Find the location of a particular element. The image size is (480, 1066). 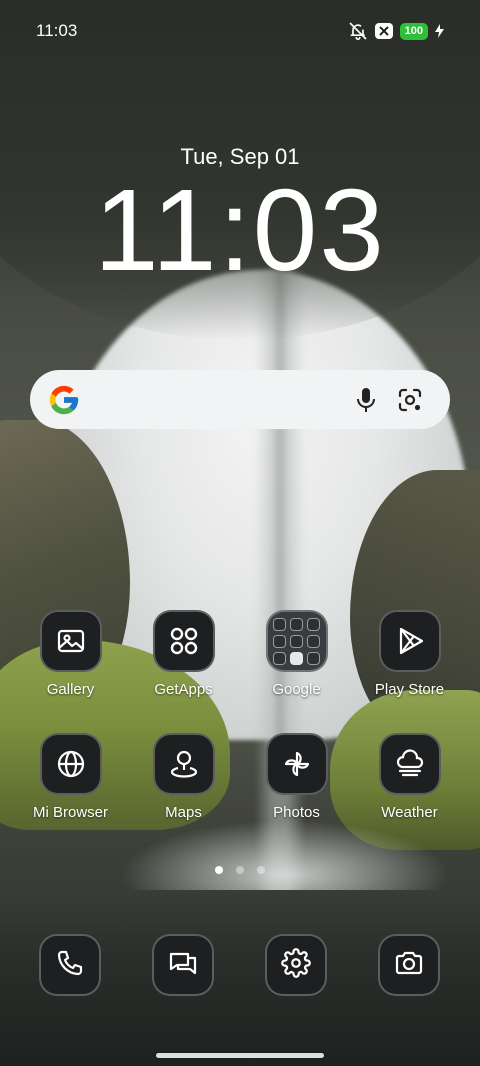

page-indicator is located at coordinates (240, 870).